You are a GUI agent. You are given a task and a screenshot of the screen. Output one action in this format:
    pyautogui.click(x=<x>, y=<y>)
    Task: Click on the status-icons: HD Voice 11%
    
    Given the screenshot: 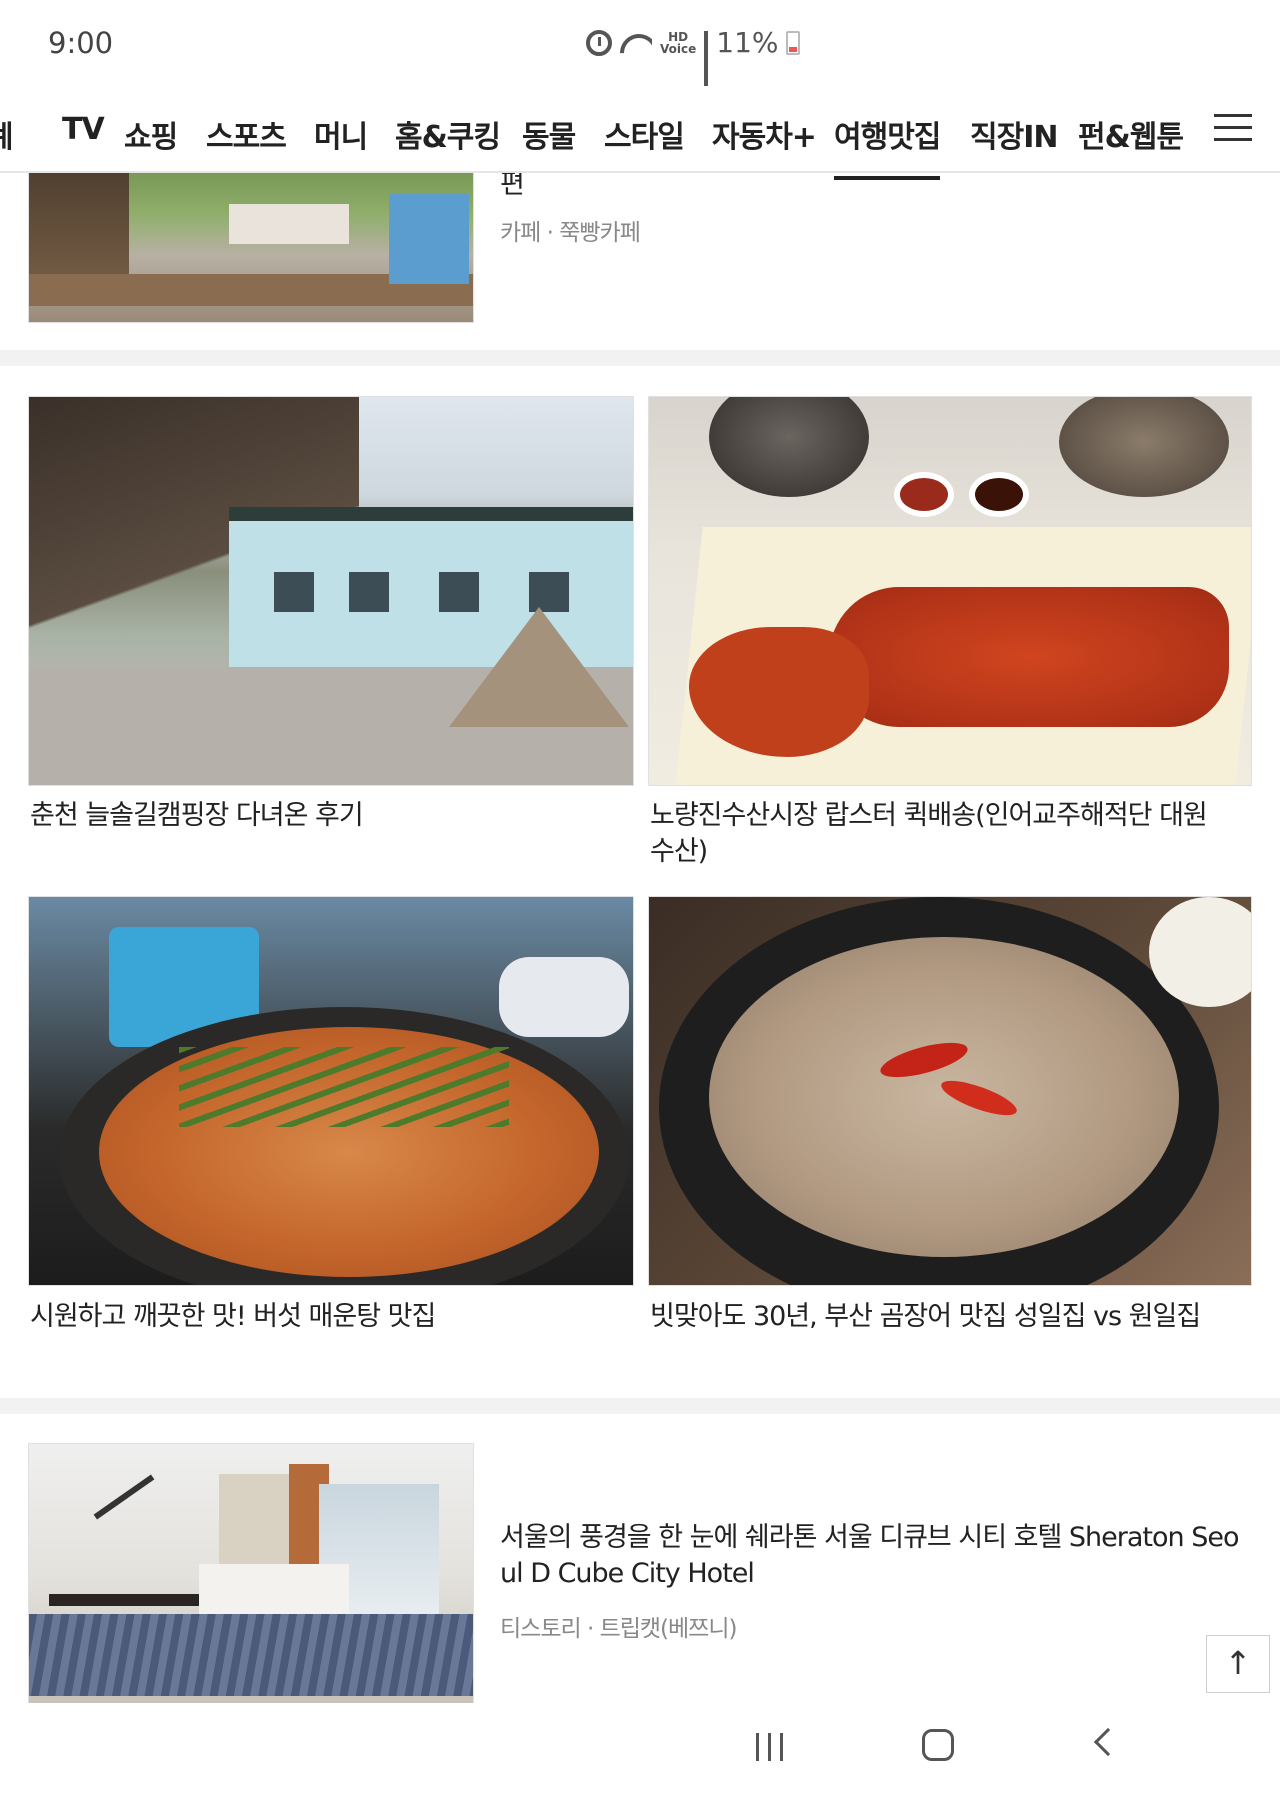 What is the action you would take?
    pyautogui.click(x=693, y=60)
    